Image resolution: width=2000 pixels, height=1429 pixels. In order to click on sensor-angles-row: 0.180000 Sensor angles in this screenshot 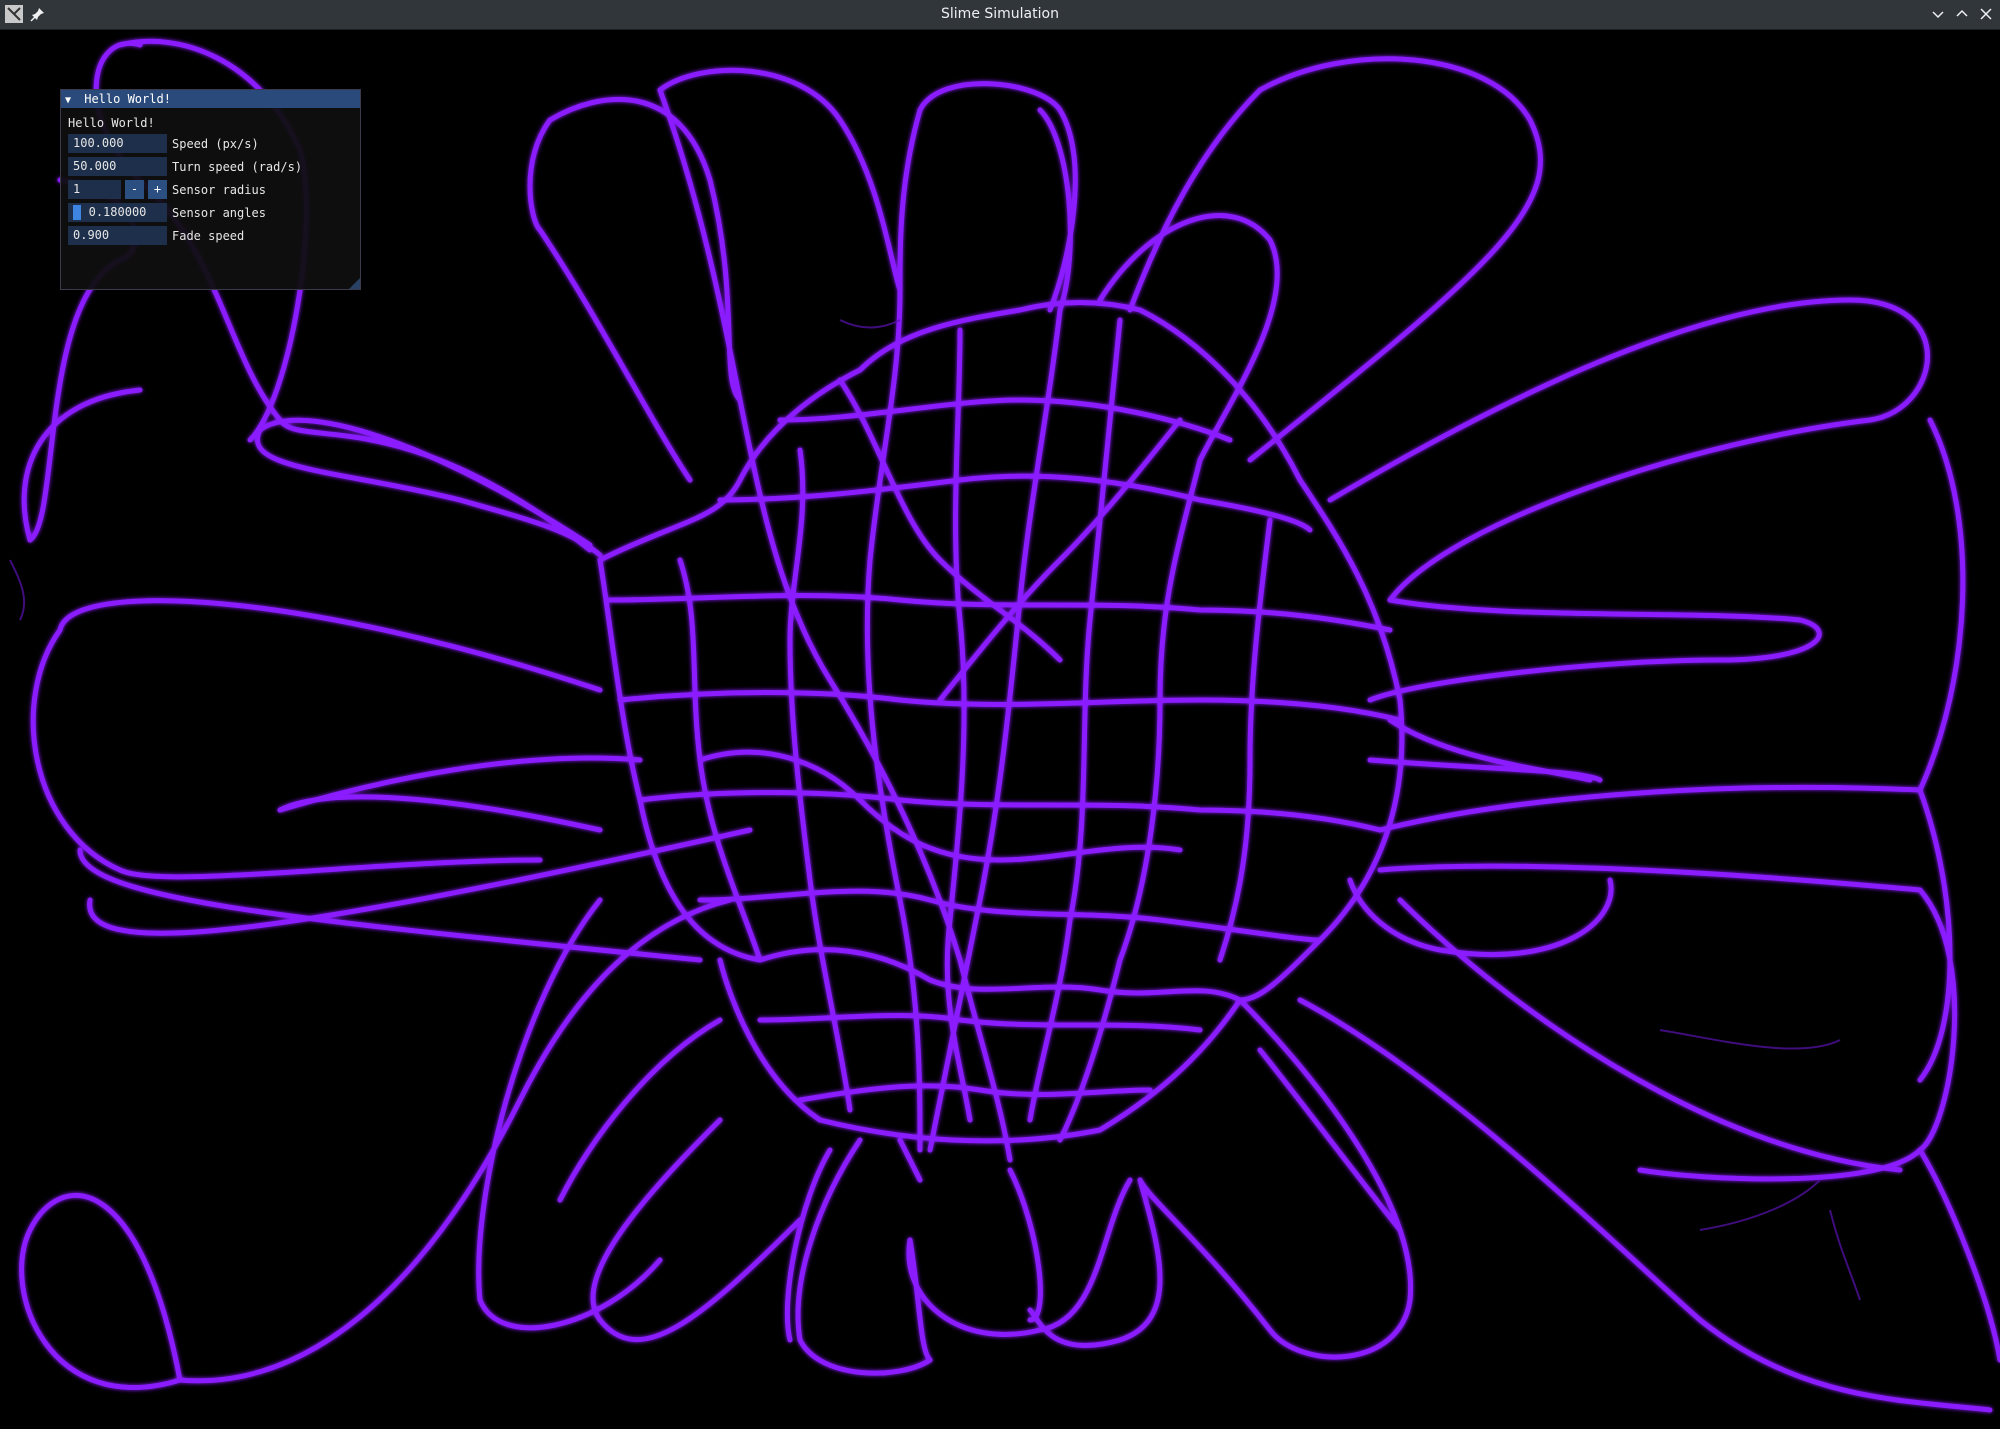, I will do `click(210, 212)`.